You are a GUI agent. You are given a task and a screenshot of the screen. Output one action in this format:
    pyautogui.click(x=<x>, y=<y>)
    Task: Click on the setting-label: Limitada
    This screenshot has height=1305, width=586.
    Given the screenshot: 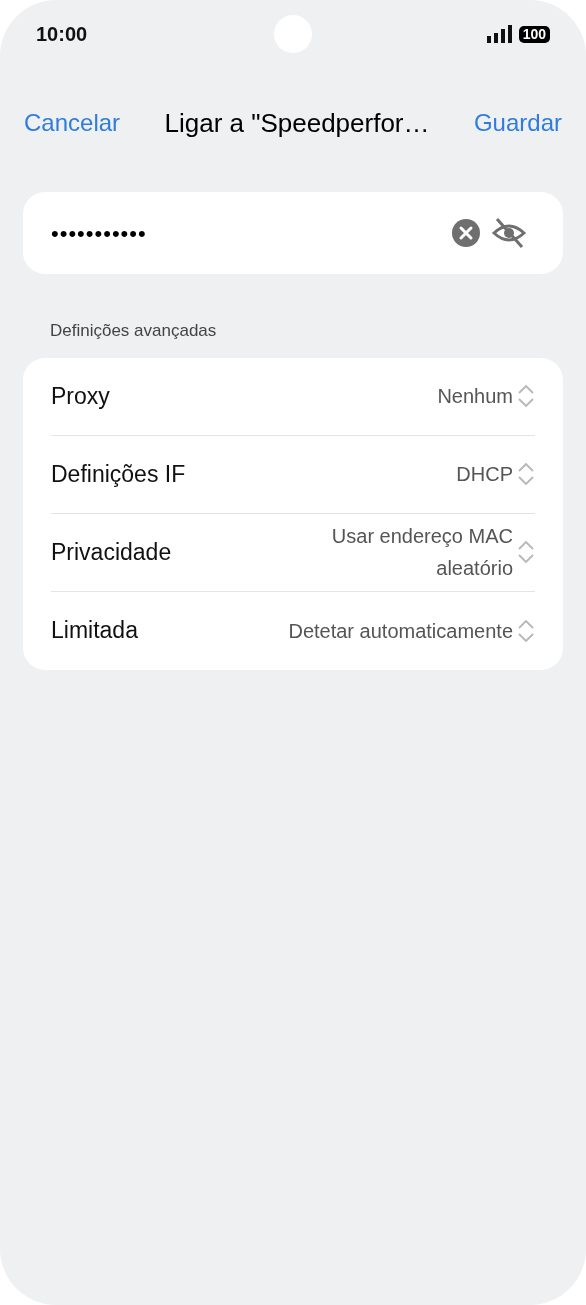 What is the action you would take?
    pyautogui.click(x=94, y=631)
    